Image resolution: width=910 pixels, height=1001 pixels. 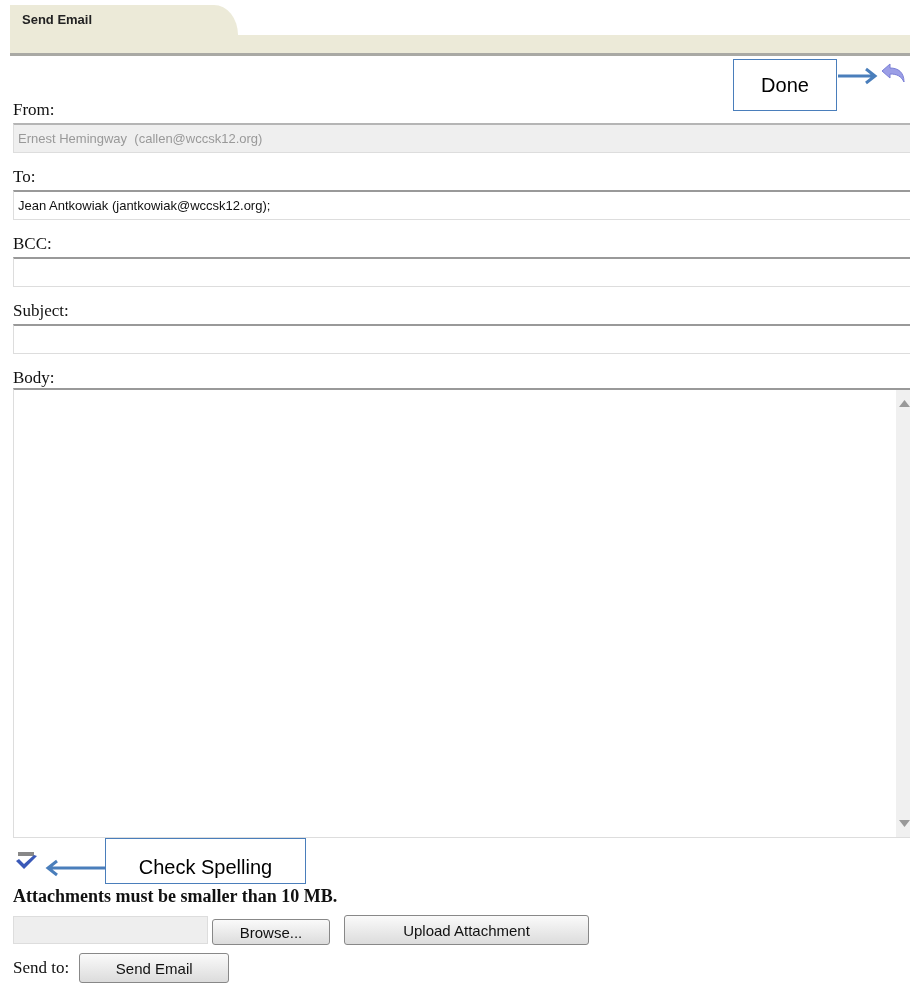 What do you see at coordinates (41, 311) in the screenshot?
I see `field-label: Subject:` at bounding box center [41, 311].